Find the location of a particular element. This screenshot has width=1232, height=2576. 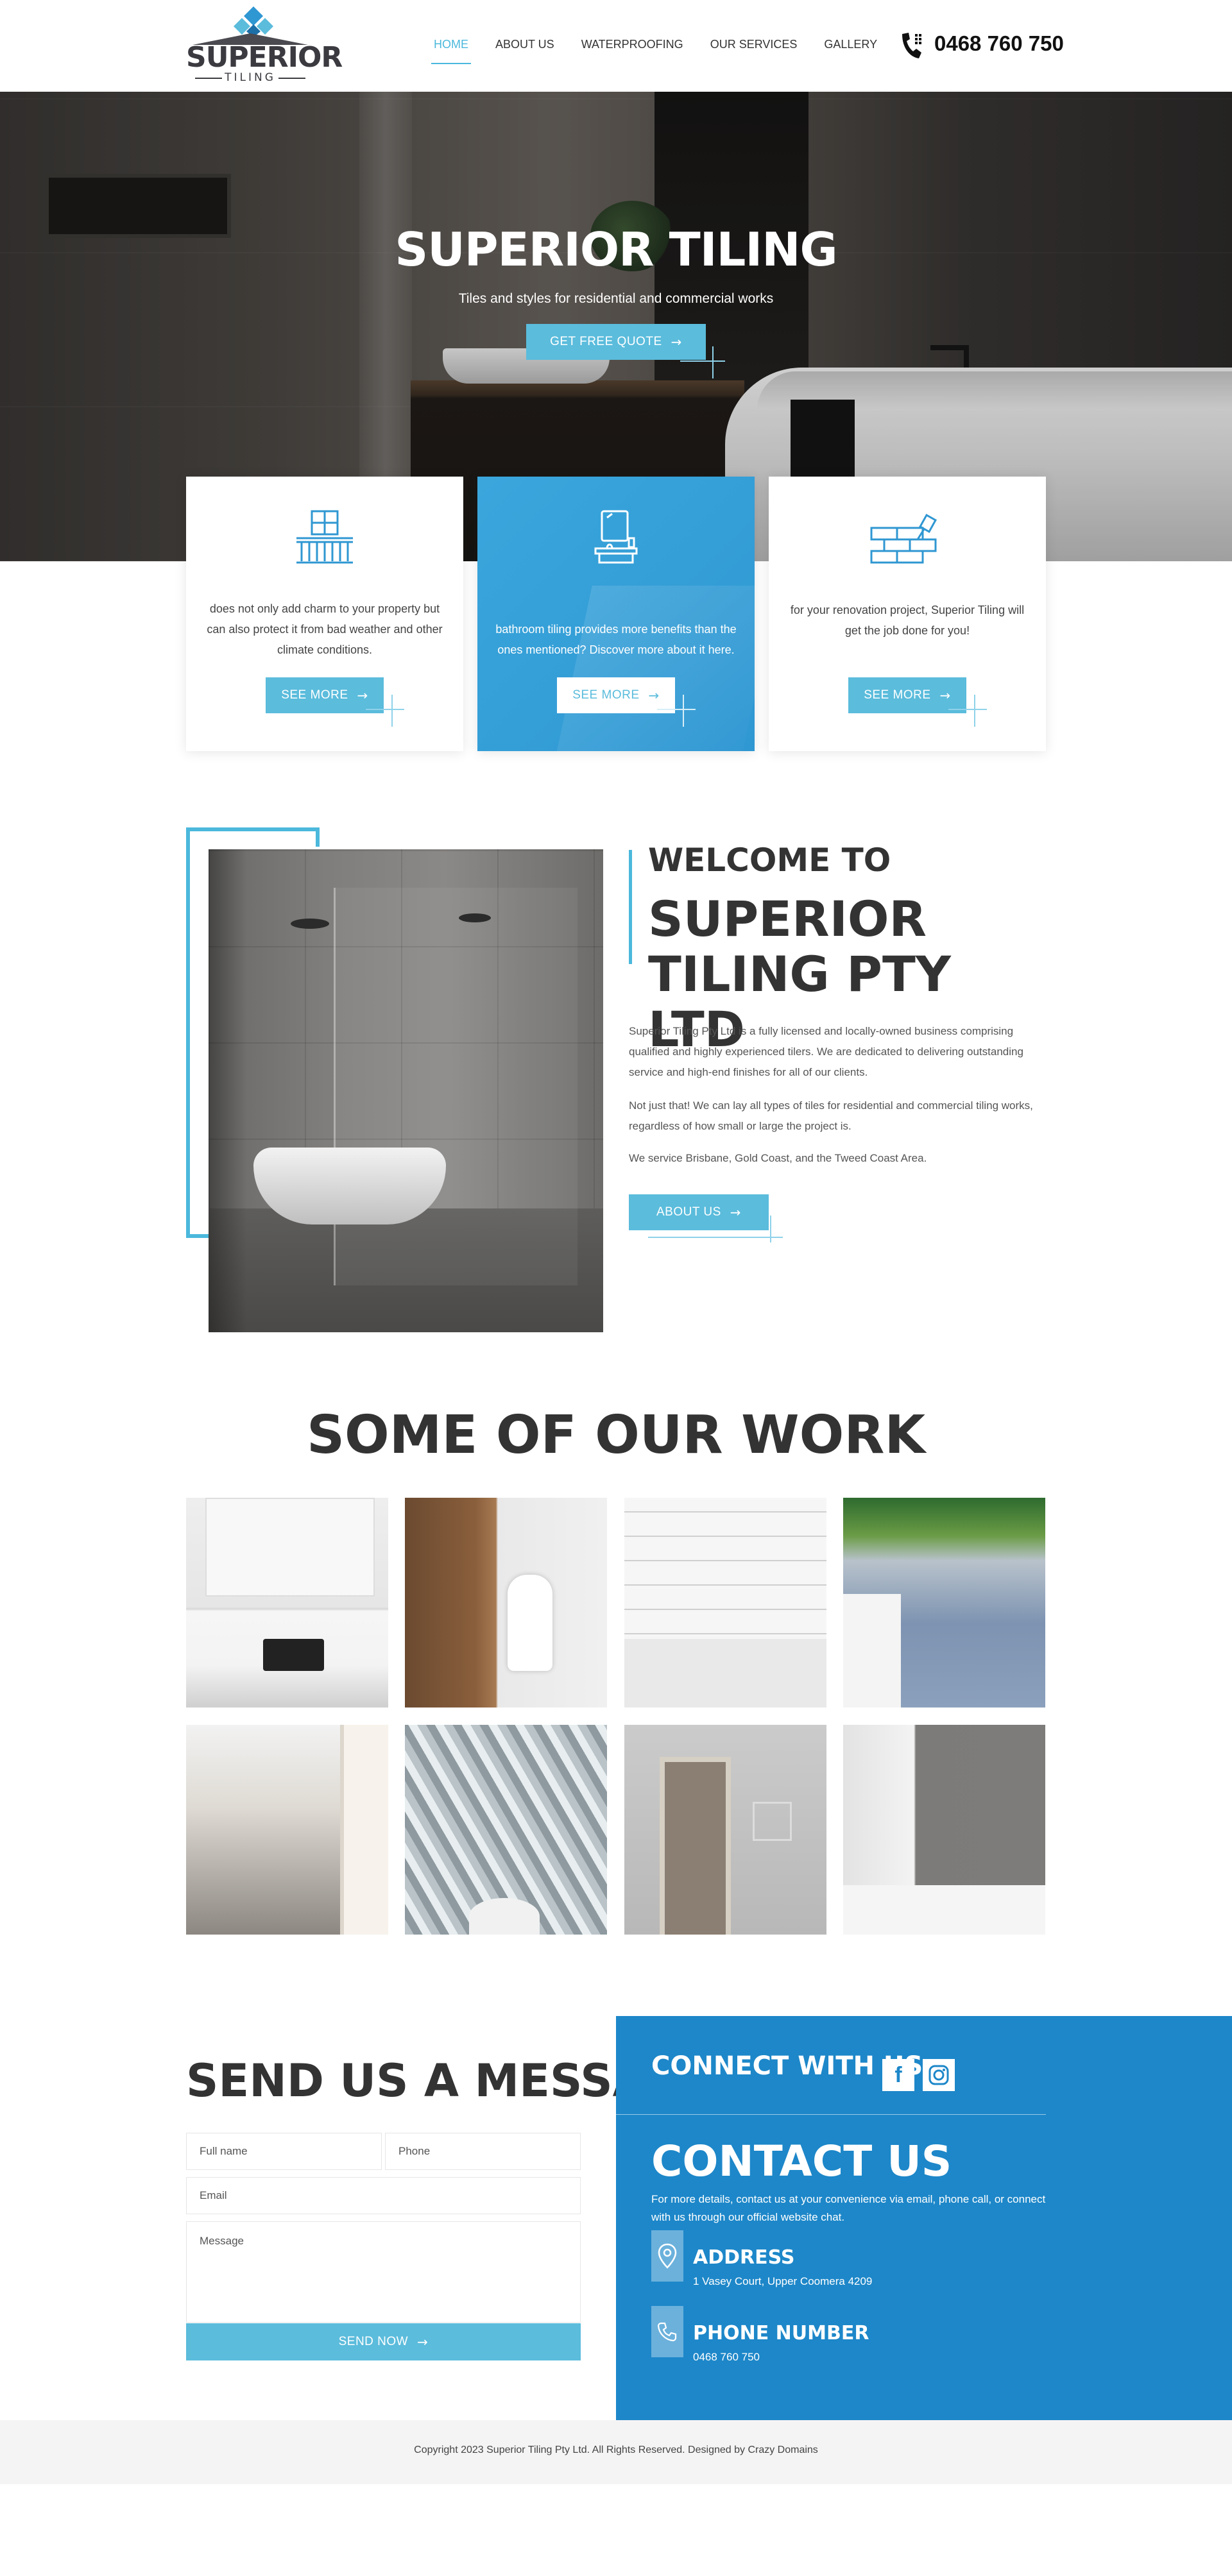

logo-diamonds-icon is located at coordinates (254, 21).